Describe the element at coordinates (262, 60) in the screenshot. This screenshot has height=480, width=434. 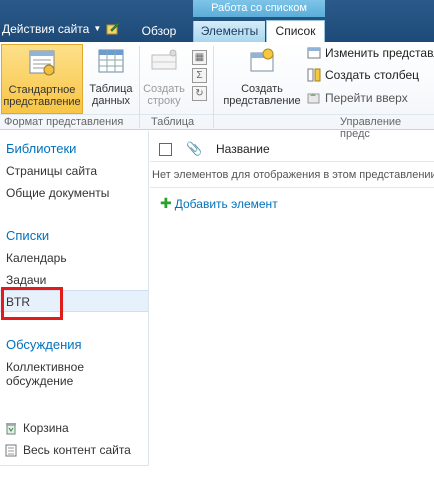
I see `create-view-icon` at that location.